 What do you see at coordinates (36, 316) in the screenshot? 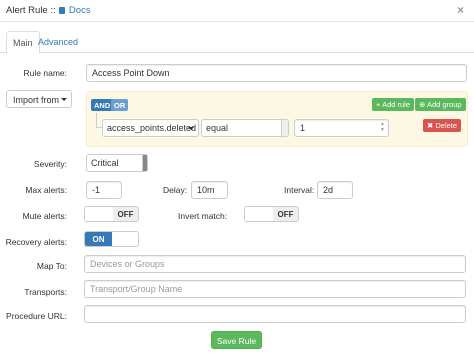
I see `procedure-url-label: Procedure URL:` at bounding box center [36, 316].